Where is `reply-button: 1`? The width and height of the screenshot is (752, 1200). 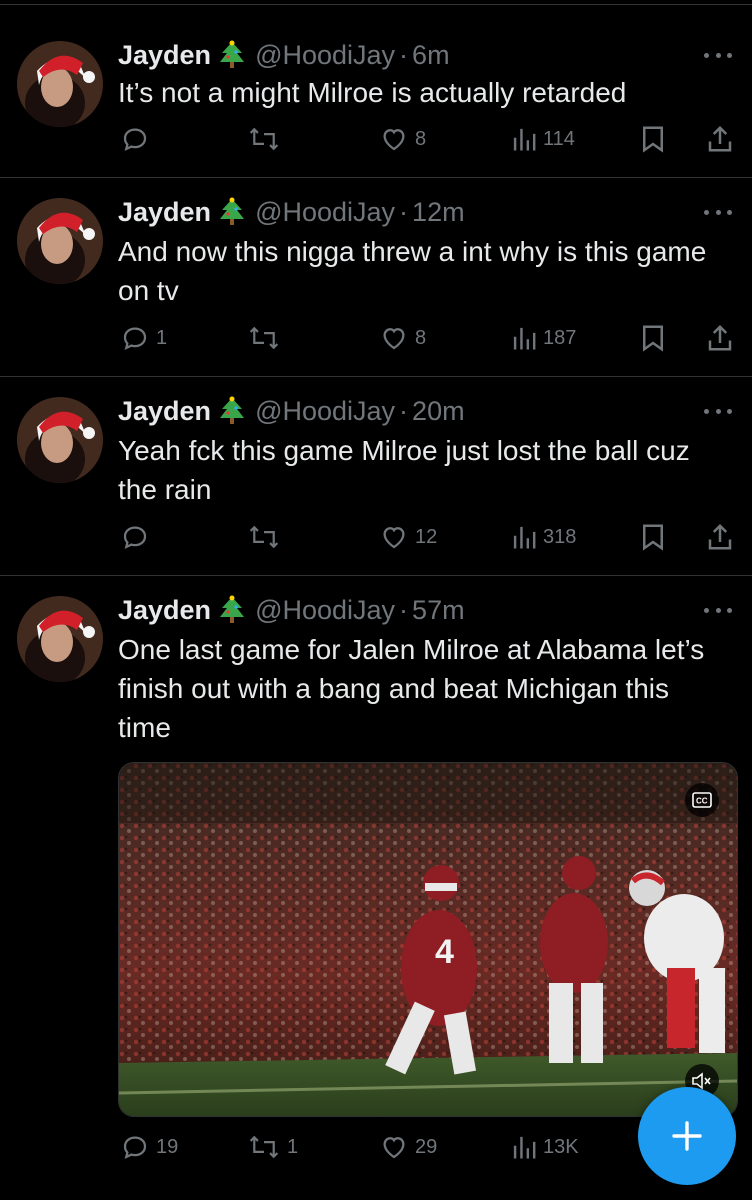
reply-button: 1 is located at coordinates (143, 338).